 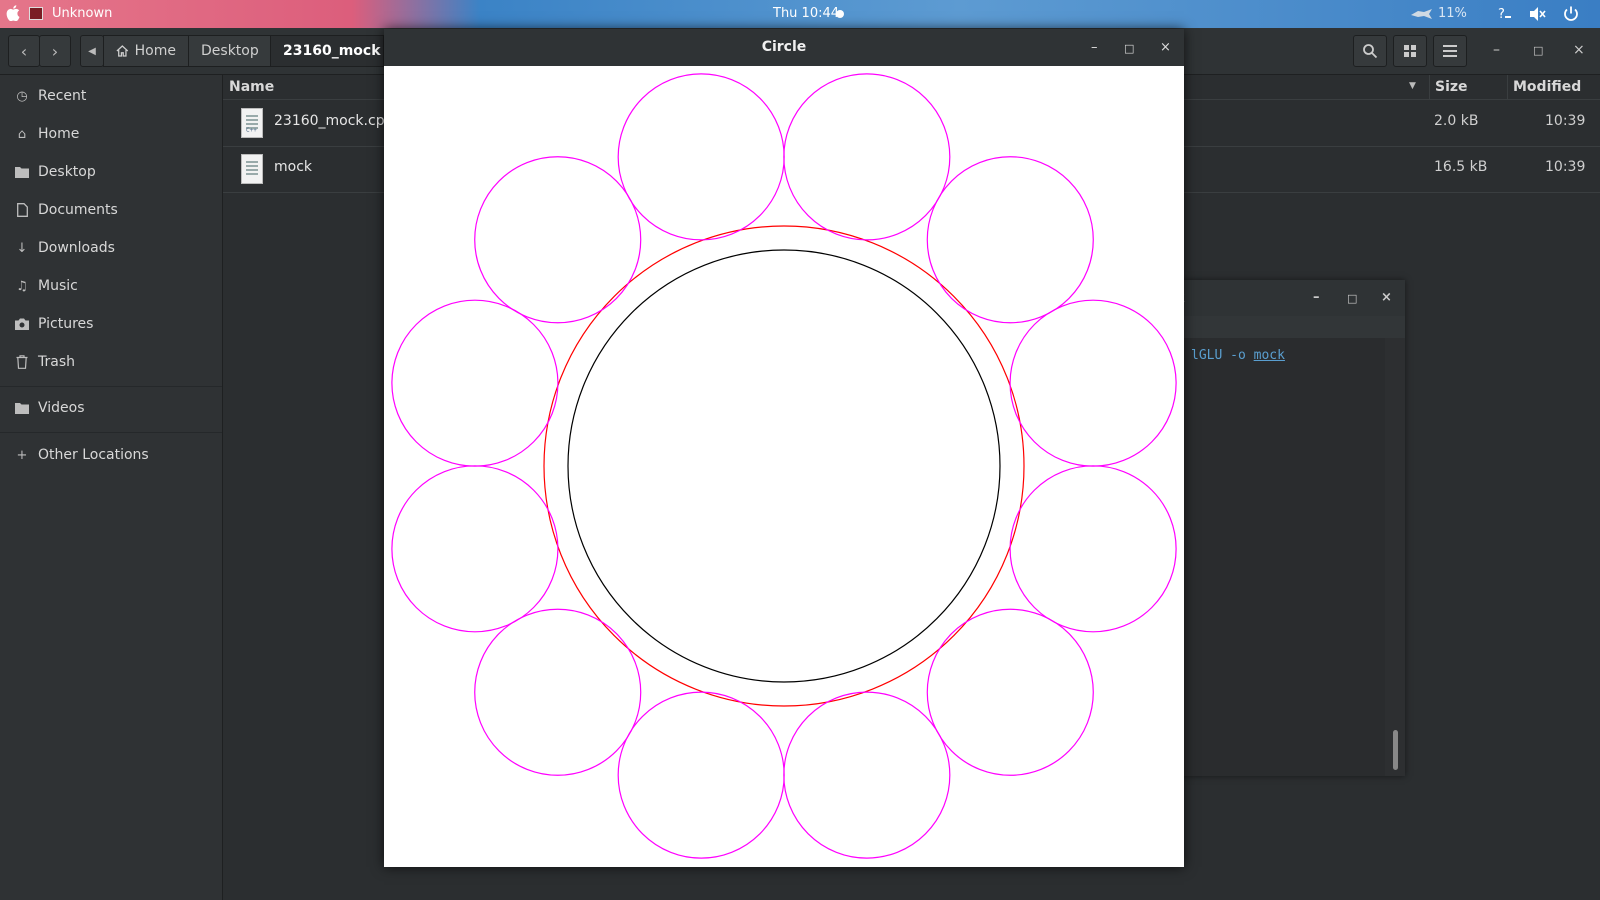 What do you see at coordinates (332, 51) in the screenshot?
I see `breadcrumb-current-label: 23160_mock` at bounding box center [332, 51].